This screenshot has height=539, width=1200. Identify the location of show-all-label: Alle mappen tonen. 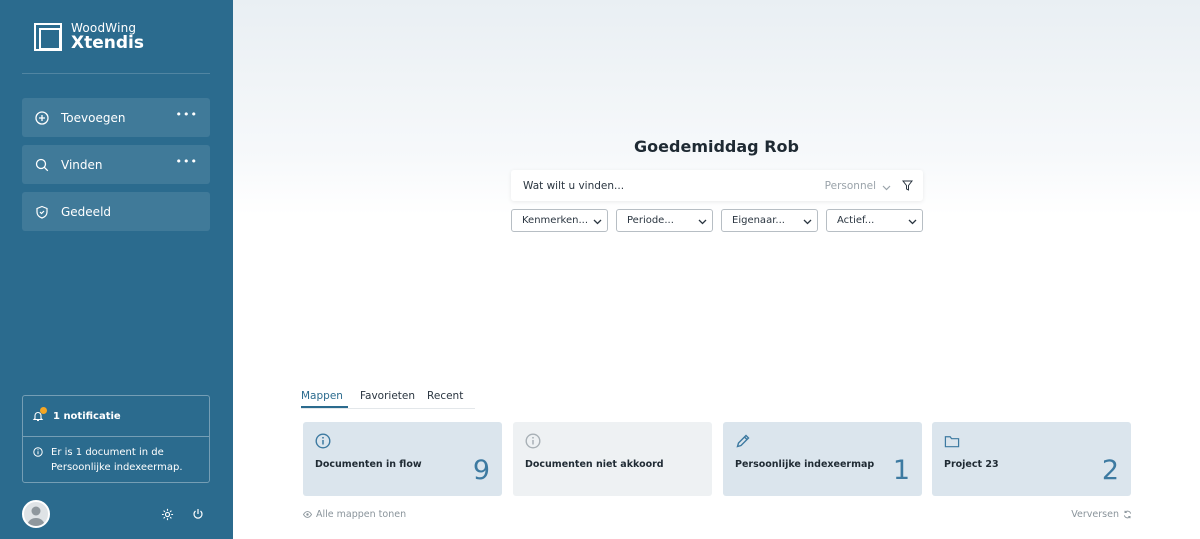
(361, 514).